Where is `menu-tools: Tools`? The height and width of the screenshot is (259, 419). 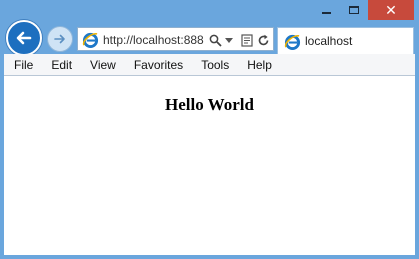
menu-tools: Tools is located at coordinates (215, 65).